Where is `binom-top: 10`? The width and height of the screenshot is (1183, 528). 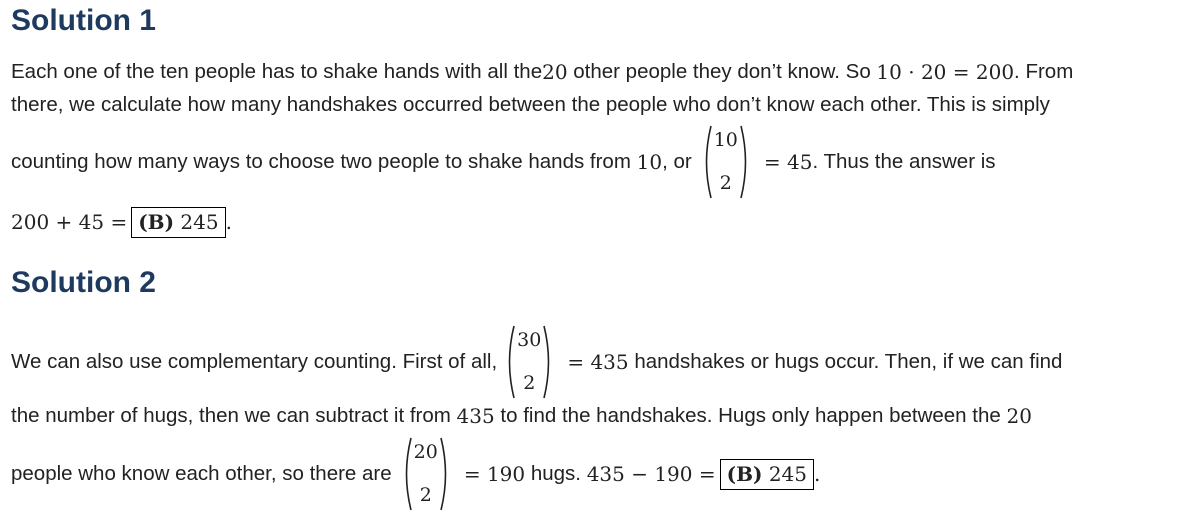
binom-top: 10 is located at coordinates (725, 140).